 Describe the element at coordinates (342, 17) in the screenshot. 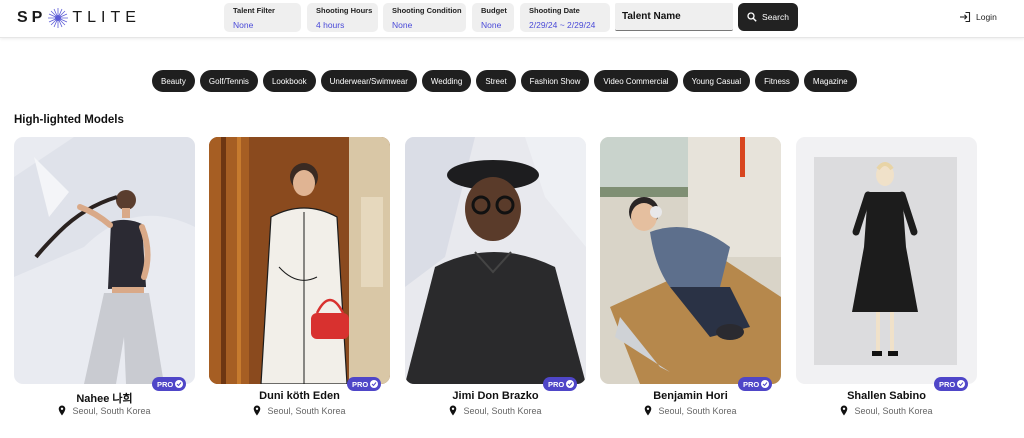

I see `filter-shooting-hours: Shooting Hours 4 hours` at that location.